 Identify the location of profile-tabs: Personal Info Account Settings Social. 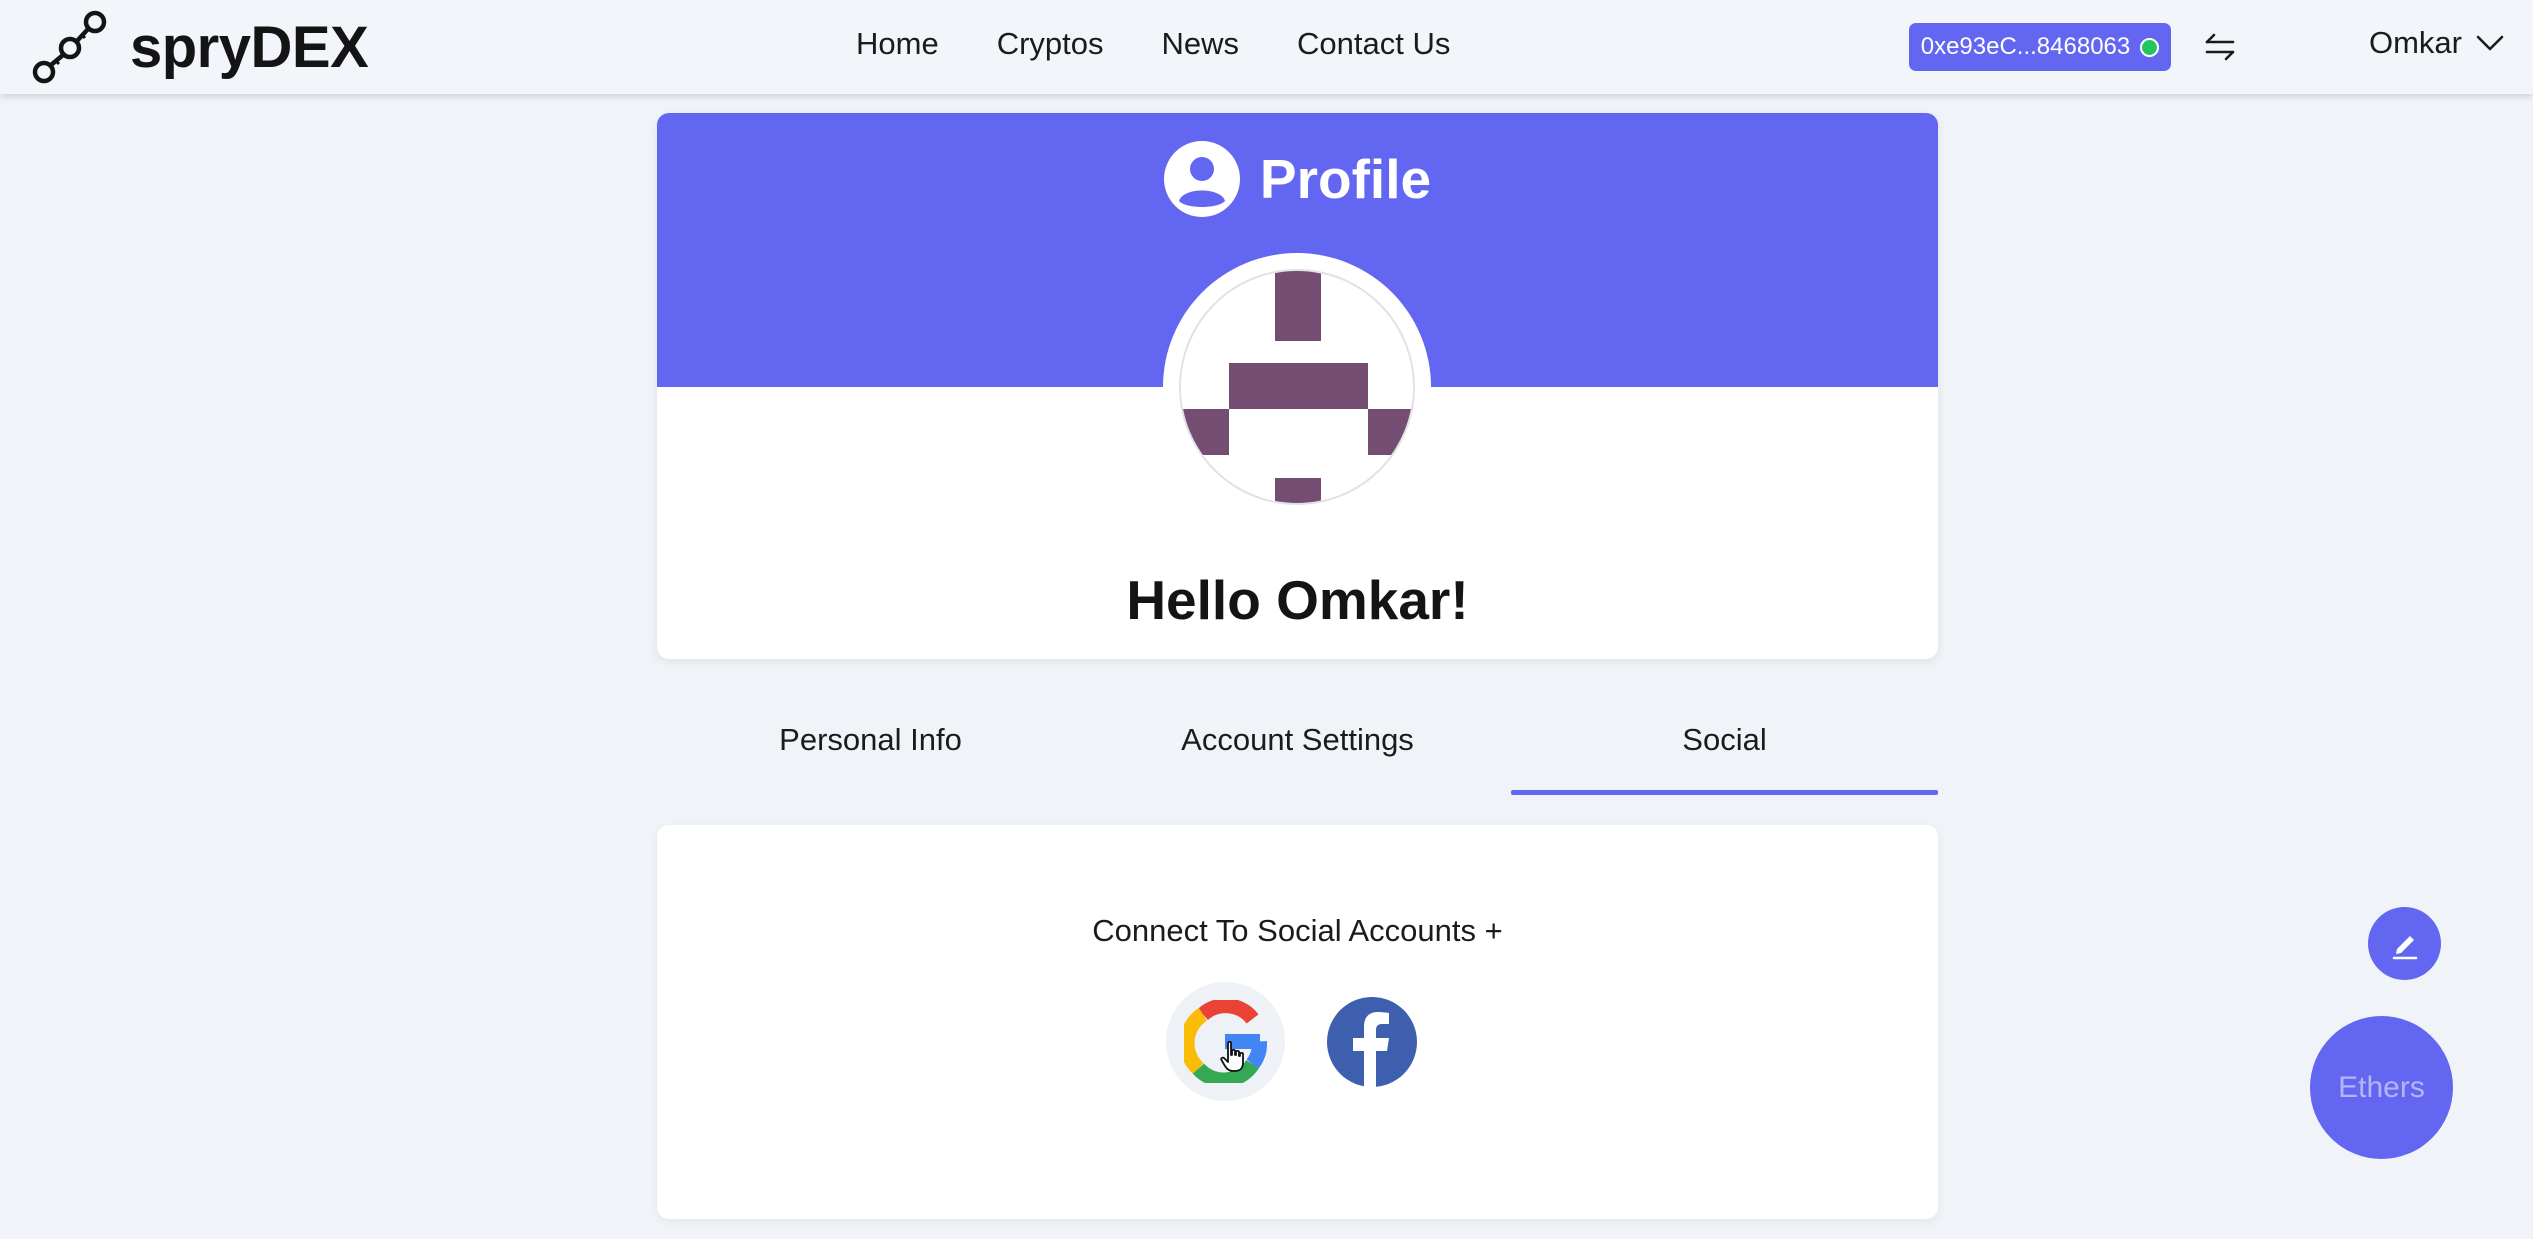
(1297, 747).